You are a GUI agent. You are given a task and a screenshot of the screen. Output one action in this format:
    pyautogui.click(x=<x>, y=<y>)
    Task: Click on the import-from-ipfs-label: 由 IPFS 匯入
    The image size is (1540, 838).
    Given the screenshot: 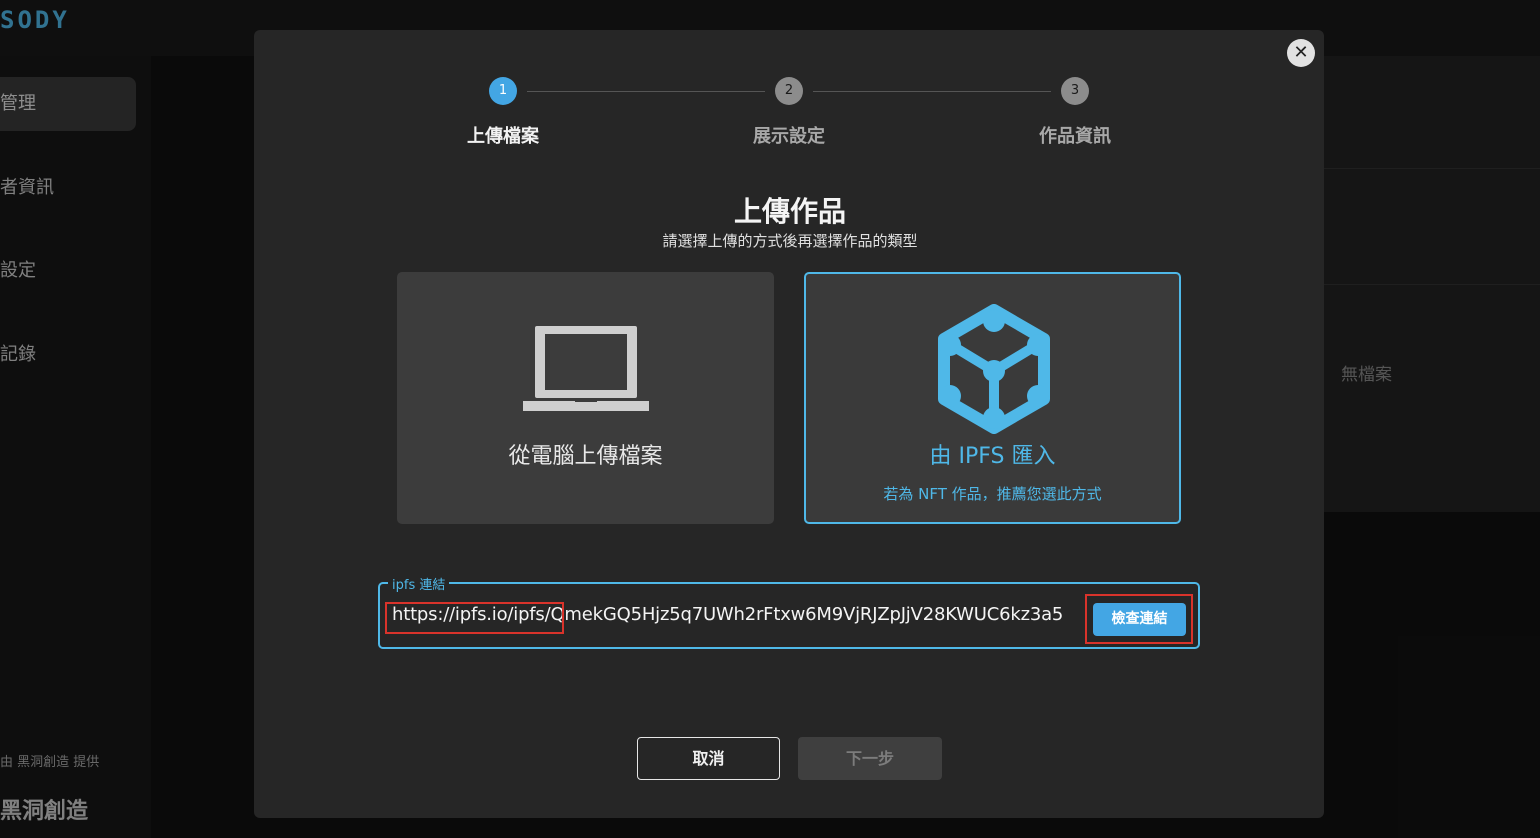 What is the action you would take?
    pyautogui.click(x=992, y=456)
    